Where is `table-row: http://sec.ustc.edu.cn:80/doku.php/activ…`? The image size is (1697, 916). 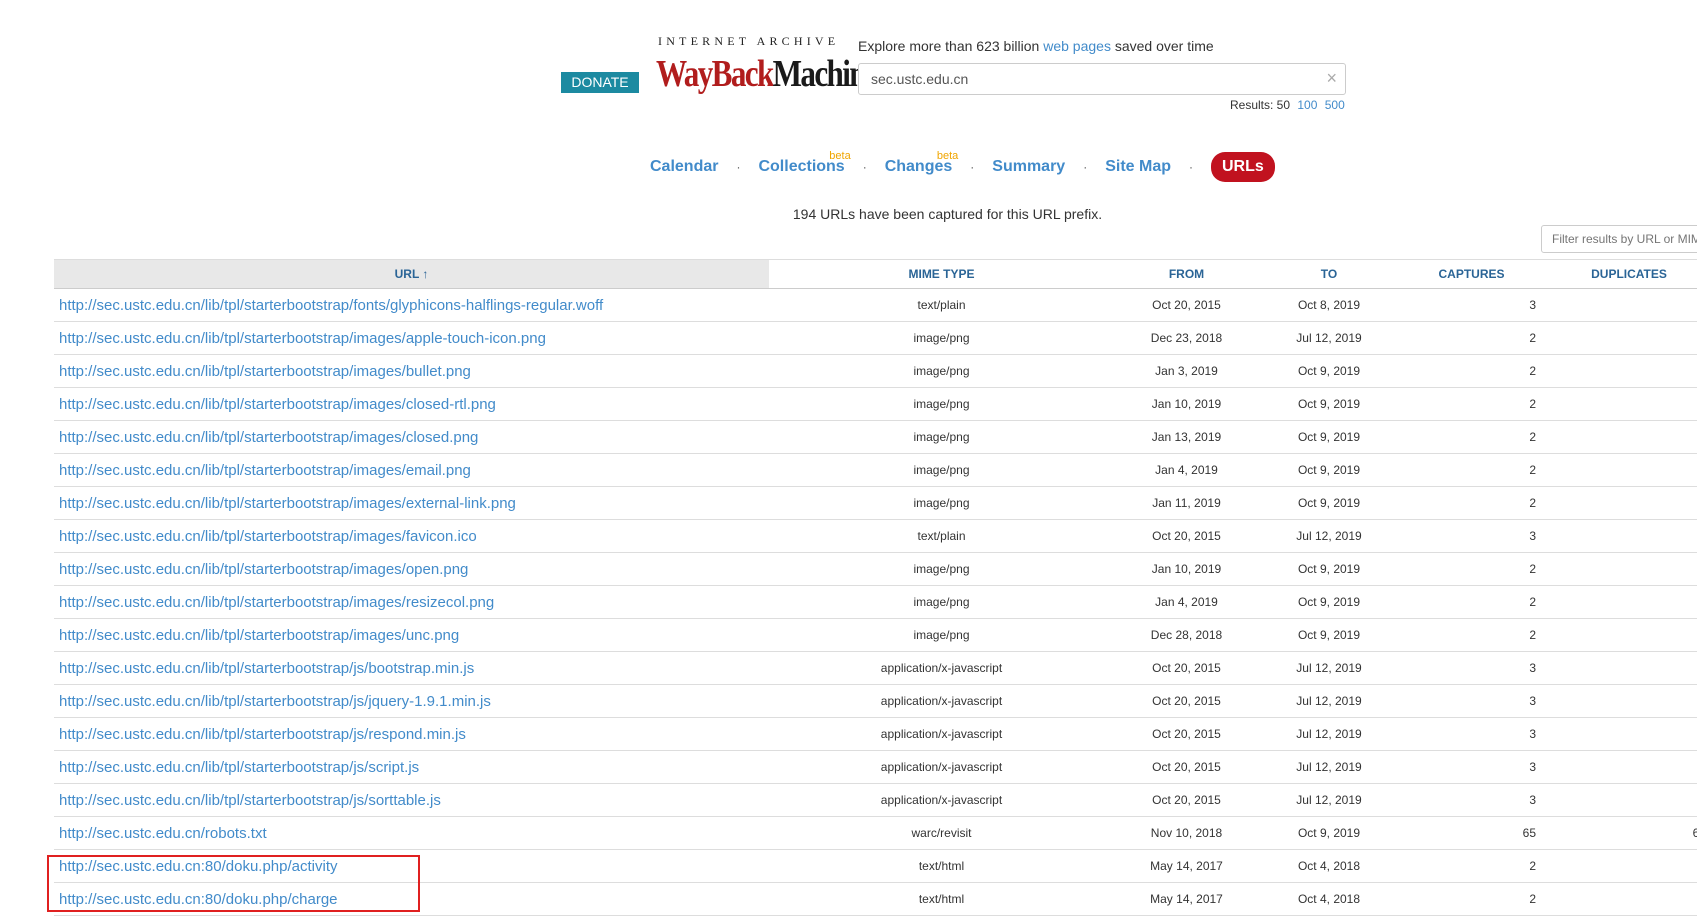
table-row: http://sec.ustc.edu.cn:80/doku.php/activ… is located at coordinates (875, 866).